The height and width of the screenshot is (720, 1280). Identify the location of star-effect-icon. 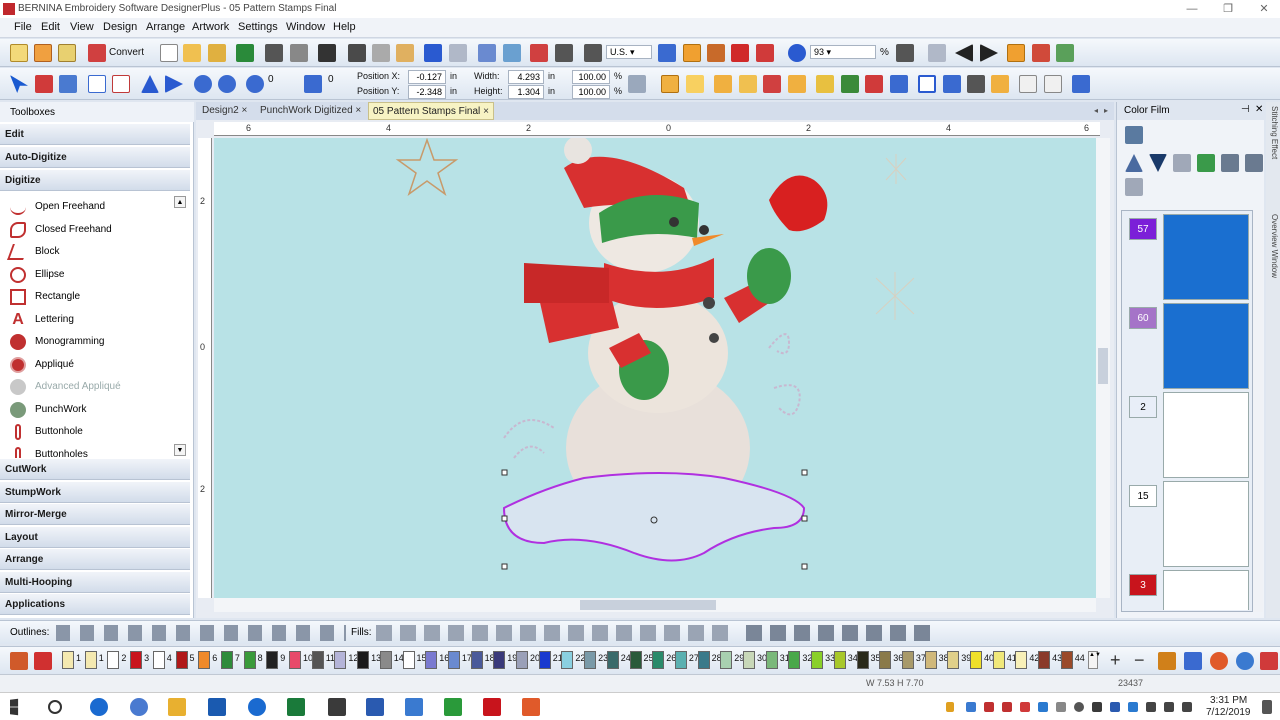
(825, 84).